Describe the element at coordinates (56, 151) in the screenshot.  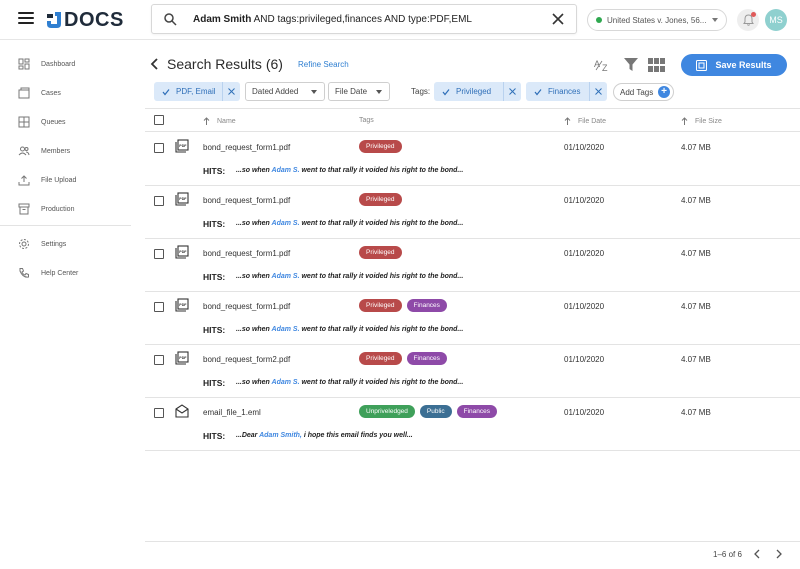
I see `sidebar-item-label: Members` at that location.